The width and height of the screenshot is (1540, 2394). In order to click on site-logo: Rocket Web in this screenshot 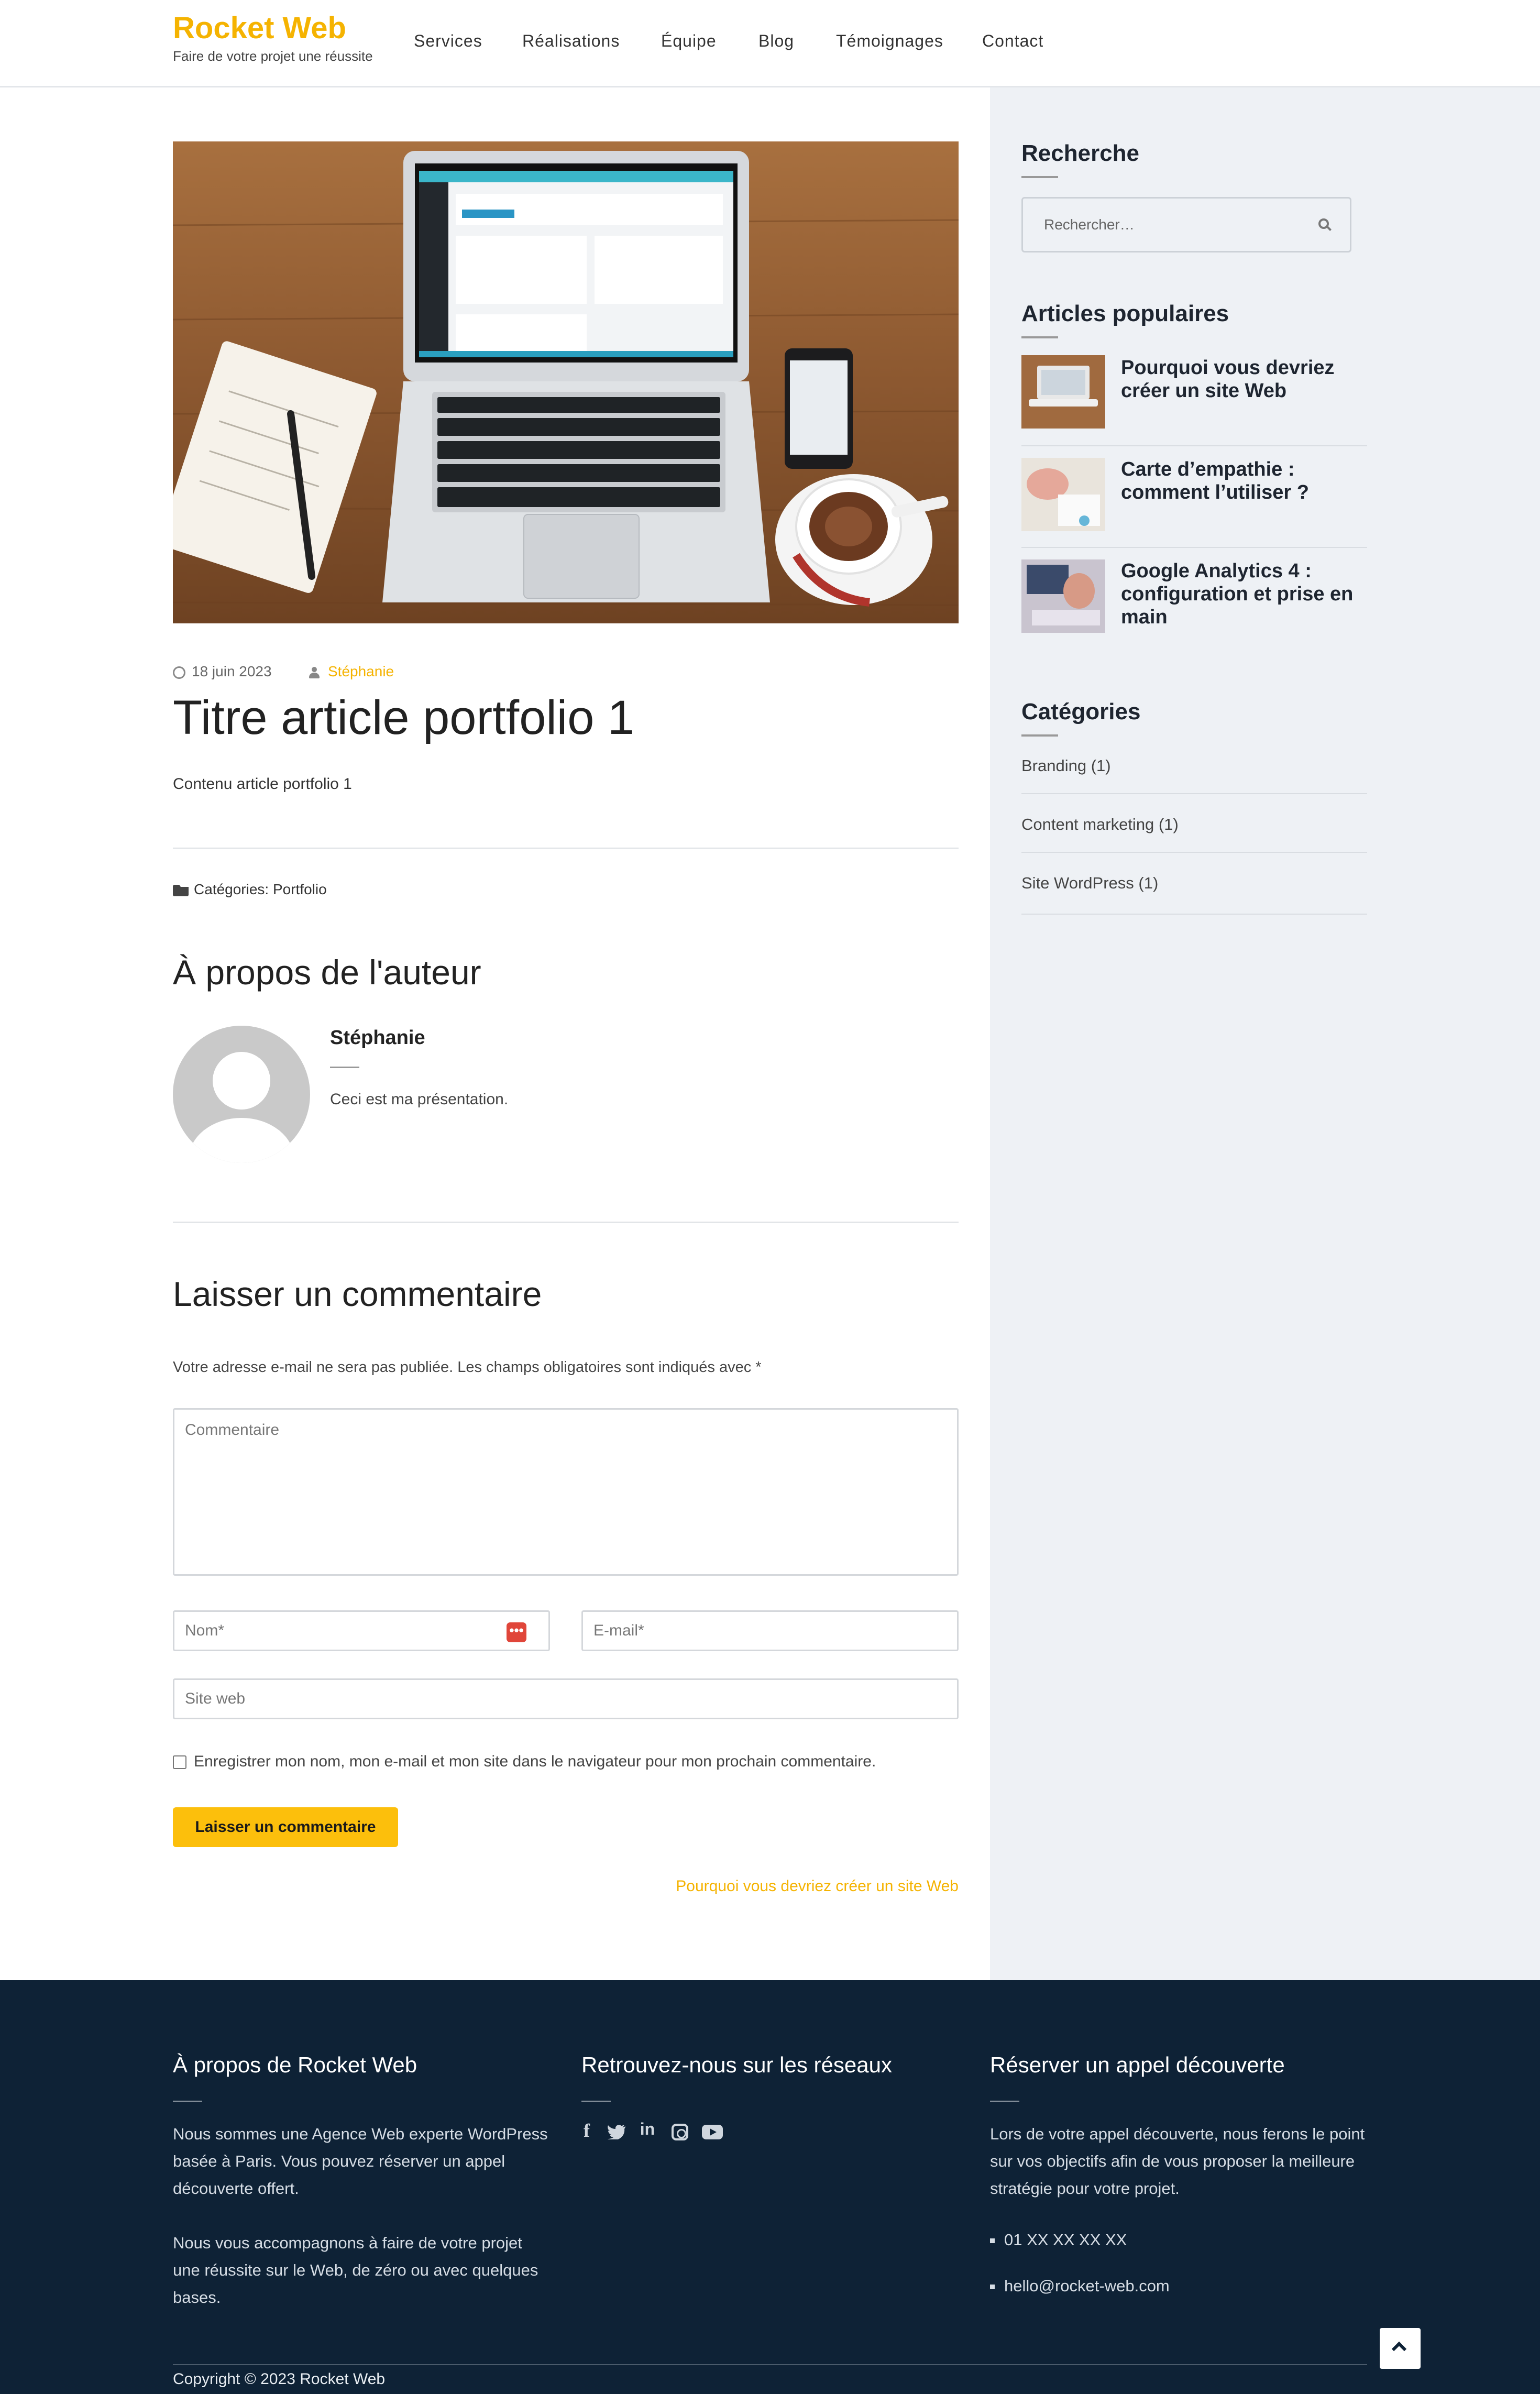, I will do `click(259, 28)`.